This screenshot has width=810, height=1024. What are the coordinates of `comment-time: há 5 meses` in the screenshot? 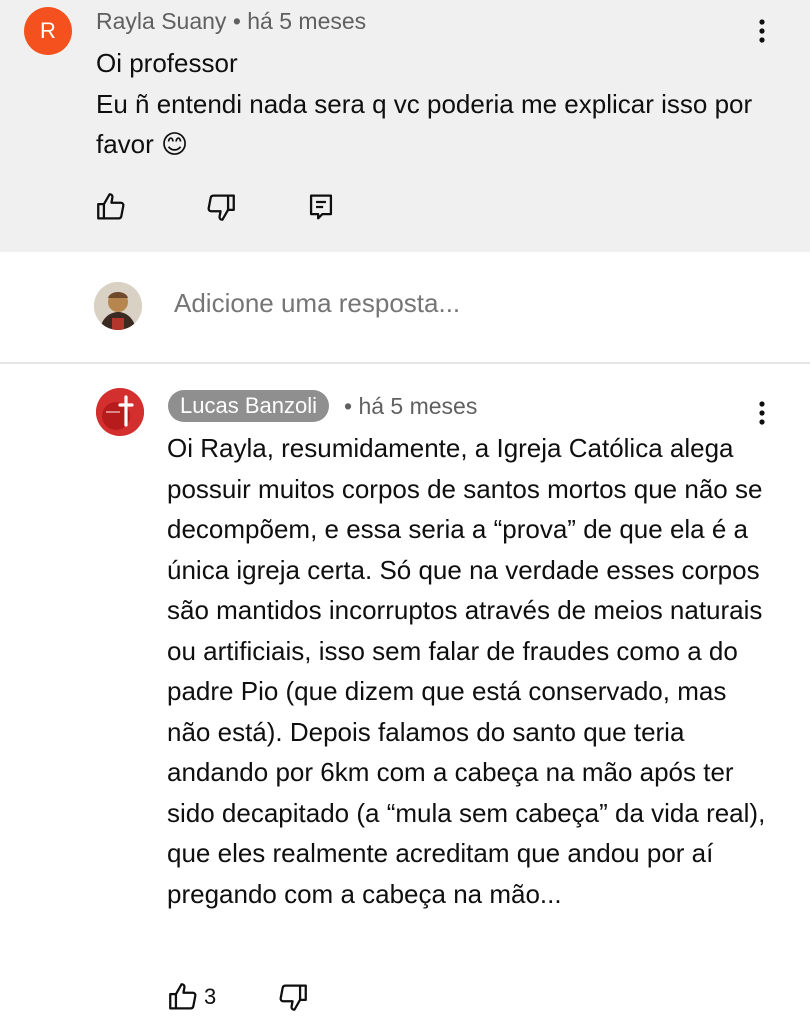 It's located at (307, 21).